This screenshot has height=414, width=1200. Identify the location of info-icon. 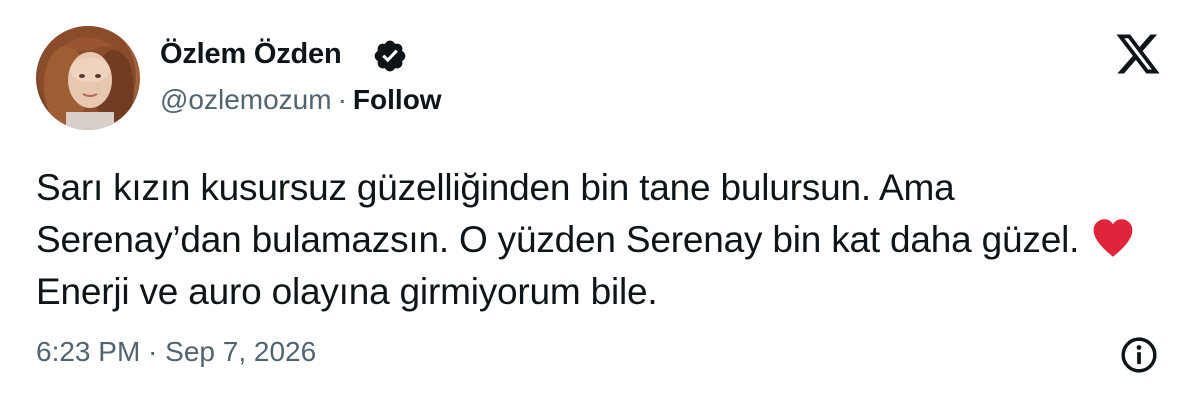
(1139, 355).